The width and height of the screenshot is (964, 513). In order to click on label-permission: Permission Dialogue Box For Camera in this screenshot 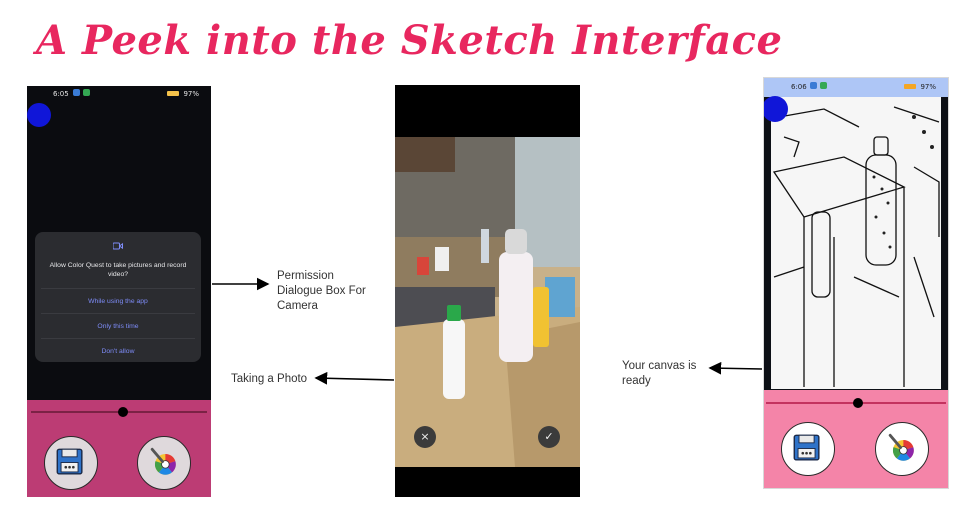, I will do `click(321, 291)`.